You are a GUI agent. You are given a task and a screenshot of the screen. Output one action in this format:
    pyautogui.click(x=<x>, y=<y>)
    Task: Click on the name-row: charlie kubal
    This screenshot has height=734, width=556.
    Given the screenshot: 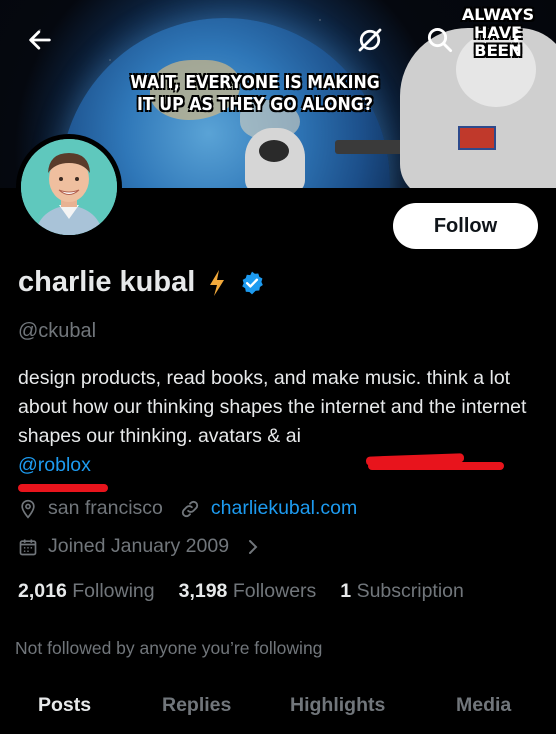 What is the action you would take?
    pyautogui.click(x=141, y=282)
    